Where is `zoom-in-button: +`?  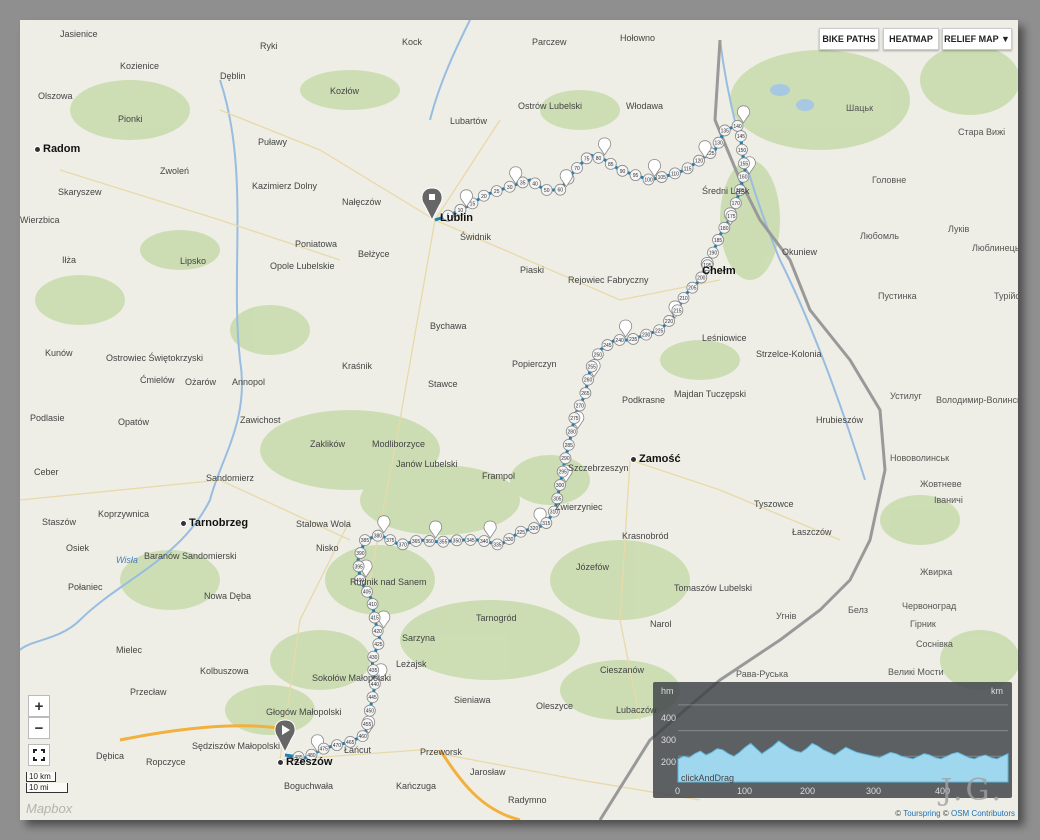
zoom-in-button: + is located at coordinates (39, 706).